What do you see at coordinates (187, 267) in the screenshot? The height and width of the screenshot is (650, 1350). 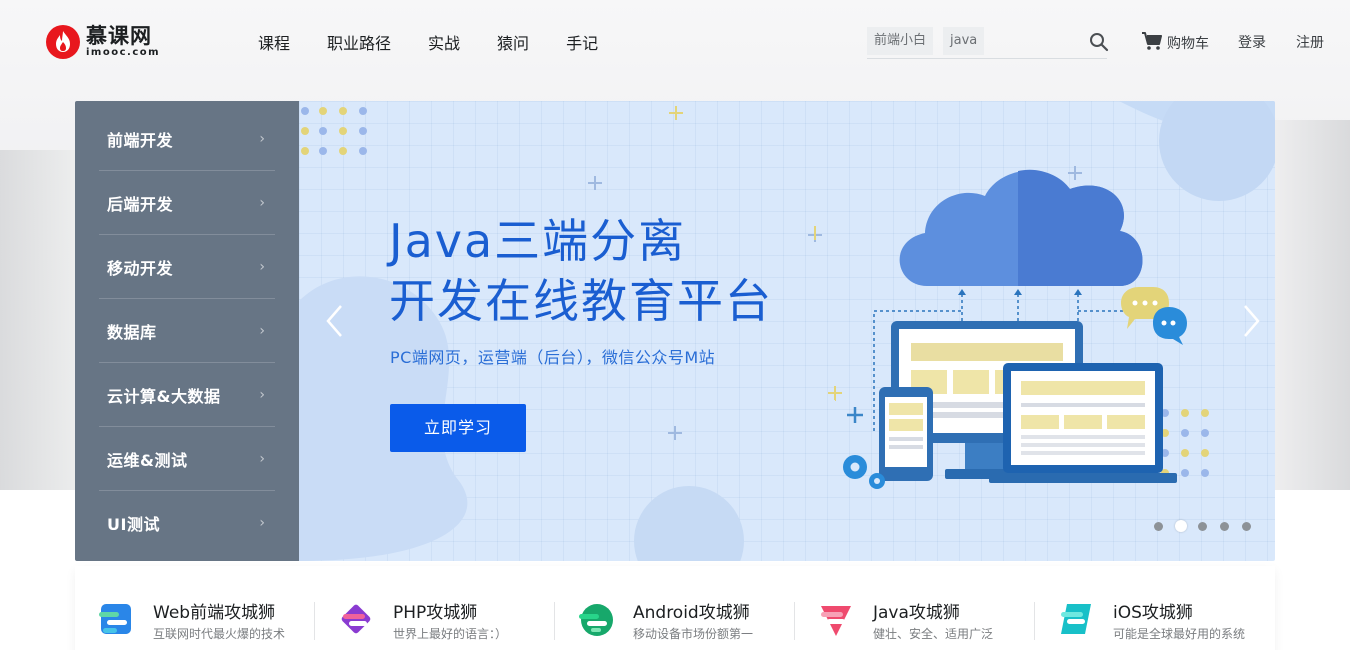 I see `sidebar-item-mobile: 移动开发 ›` at bounding box center [187, 267].